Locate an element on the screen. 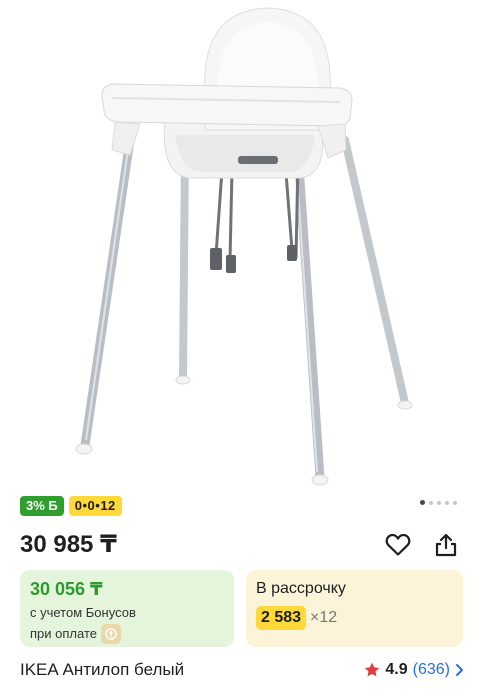 This screenshot has height=699, width=483. bonus-price-card: 30 056 ₸ с учетом Бонусов при оплате is located at coordinates (127, 608).